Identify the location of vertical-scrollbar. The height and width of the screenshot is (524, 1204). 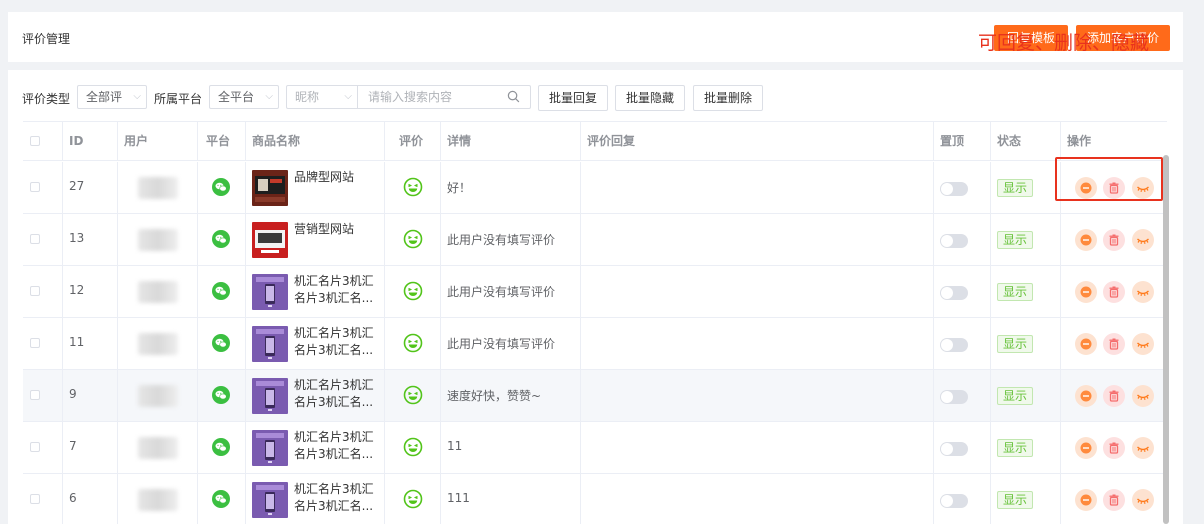
(1166, 339).